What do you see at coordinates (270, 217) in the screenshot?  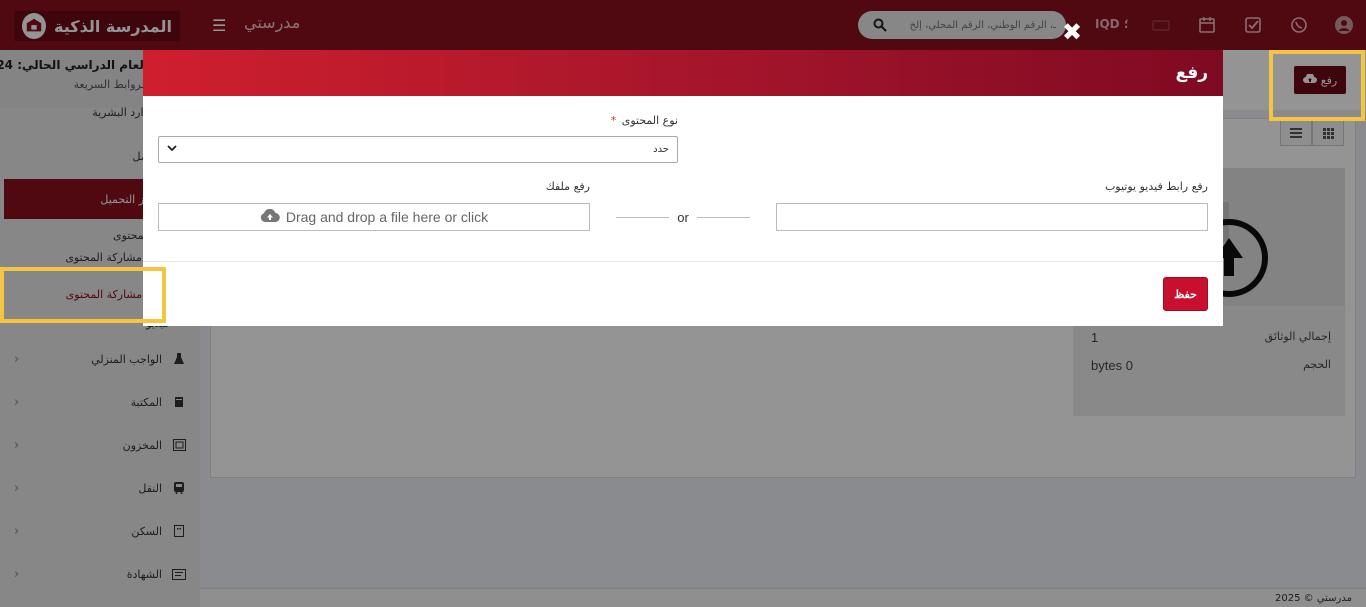 I see `cloud-upload-icon` at bounding box center [270, 217].